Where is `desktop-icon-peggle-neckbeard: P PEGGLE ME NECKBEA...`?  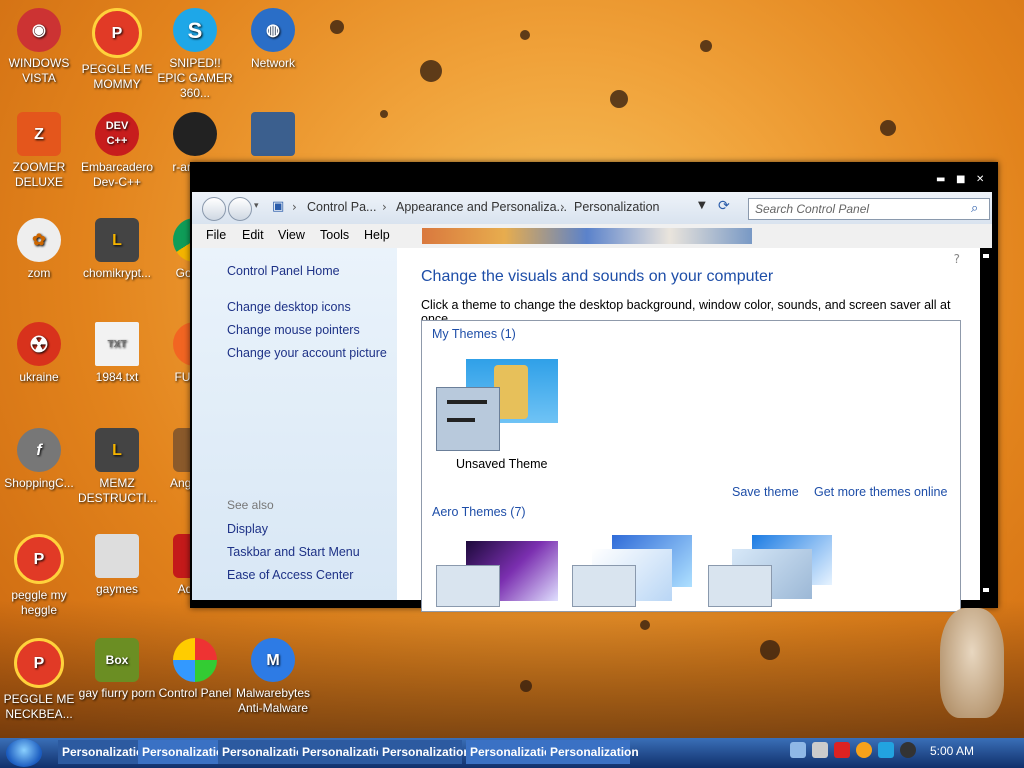
desktop-icon-peggle-neckbeard: P PEGGLE ME NECKBEA... is located at coordinates (39, 680).